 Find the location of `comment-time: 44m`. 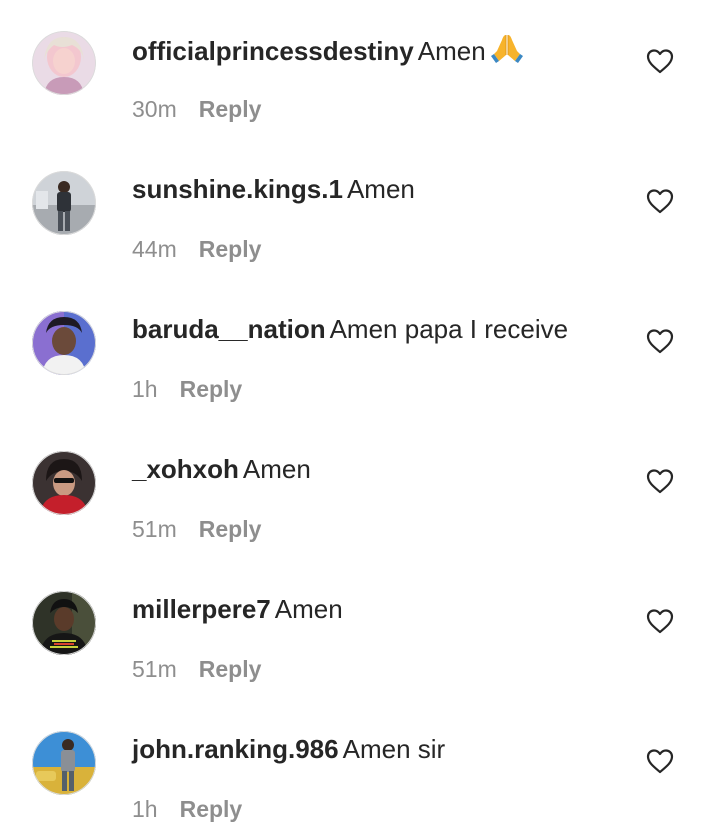

comment-time: 44m is located at coordinates (154, 249).